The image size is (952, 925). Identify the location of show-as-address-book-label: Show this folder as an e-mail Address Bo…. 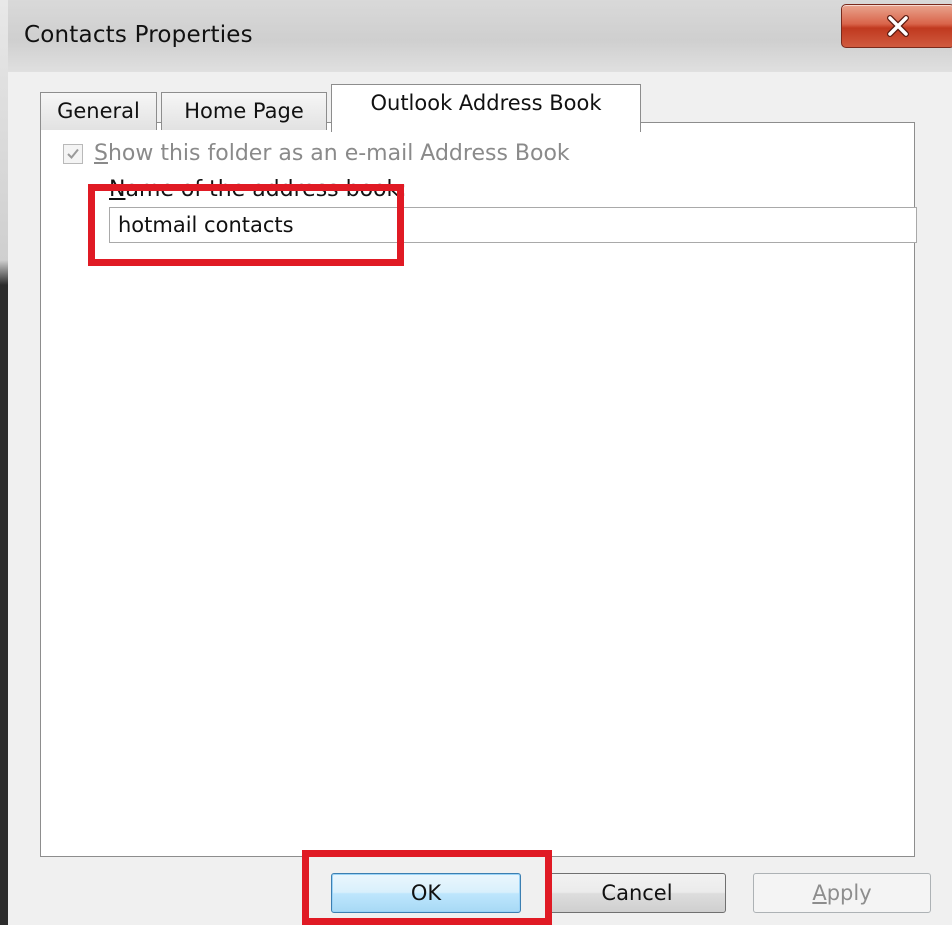
(332, 153).